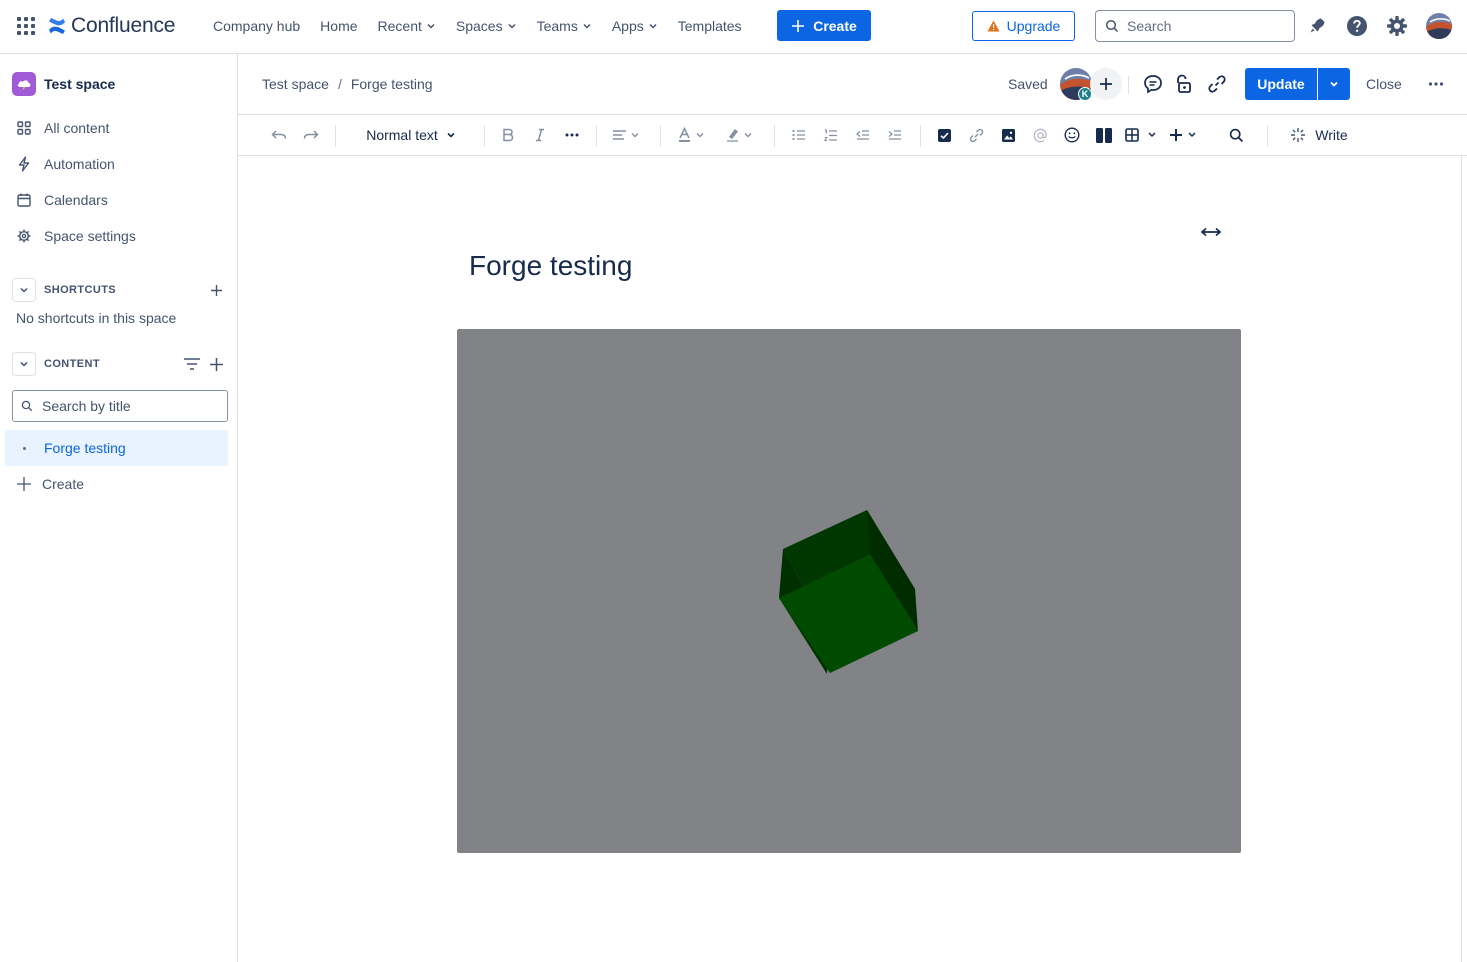  I want to click on upgrade-button: Upgrade, so click(1023, 26).